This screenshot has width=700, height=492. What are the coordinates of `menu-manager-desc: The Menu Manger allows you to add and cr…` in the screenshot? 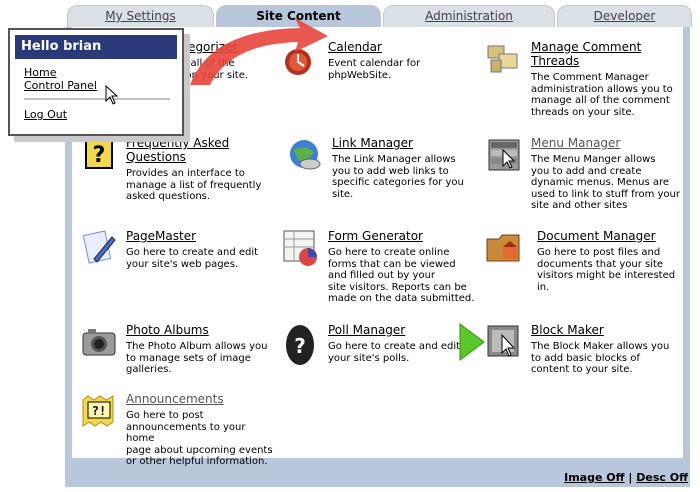 It's located at (605, 182).